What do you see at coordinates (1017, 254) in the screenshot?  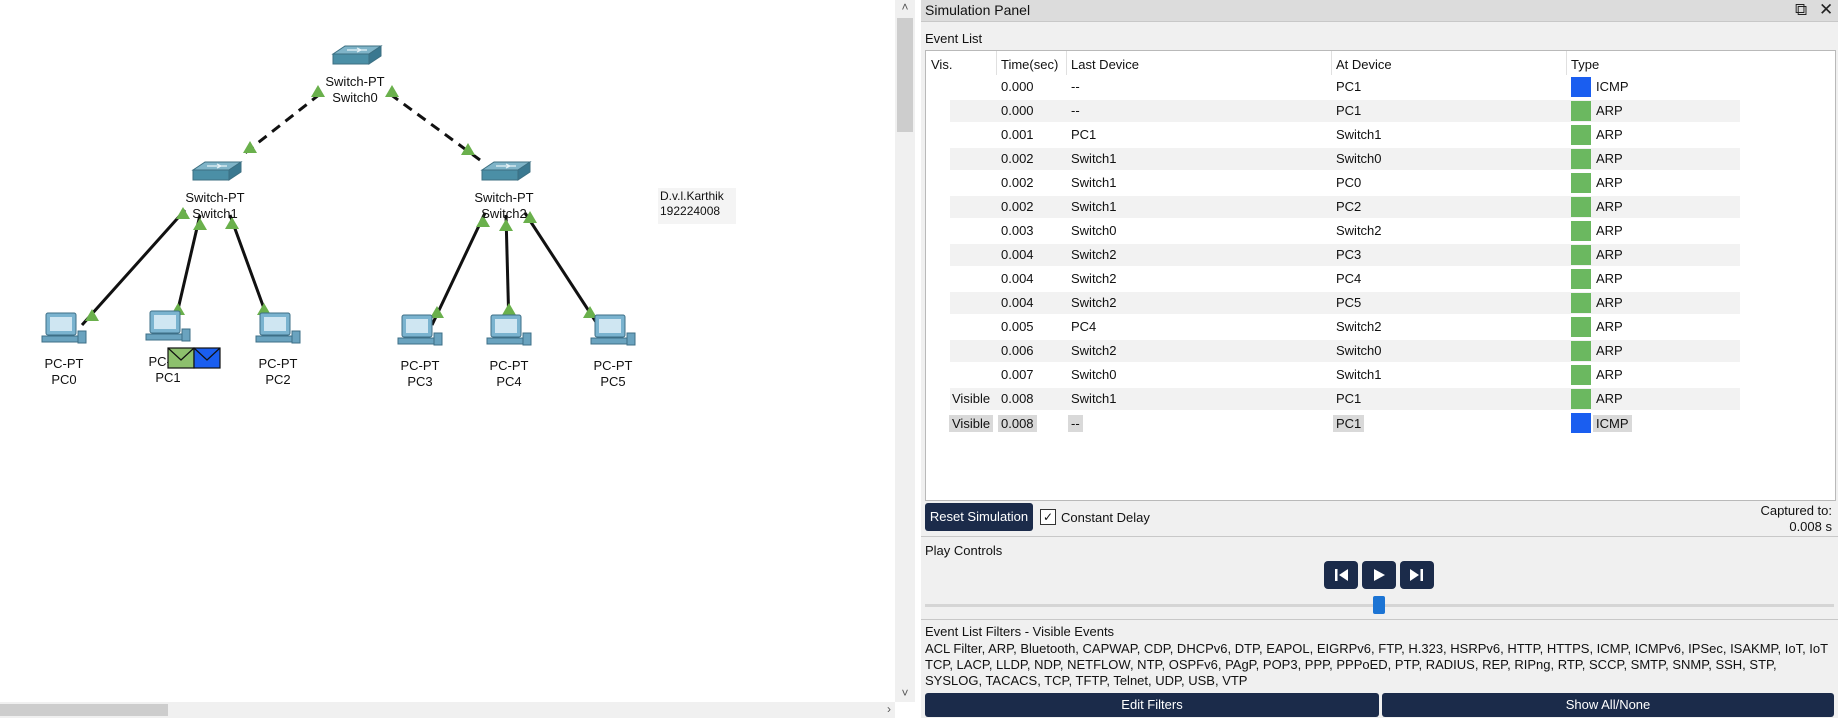 I see `event-time-cell: 0.004` at bounding box center [1017, 254].